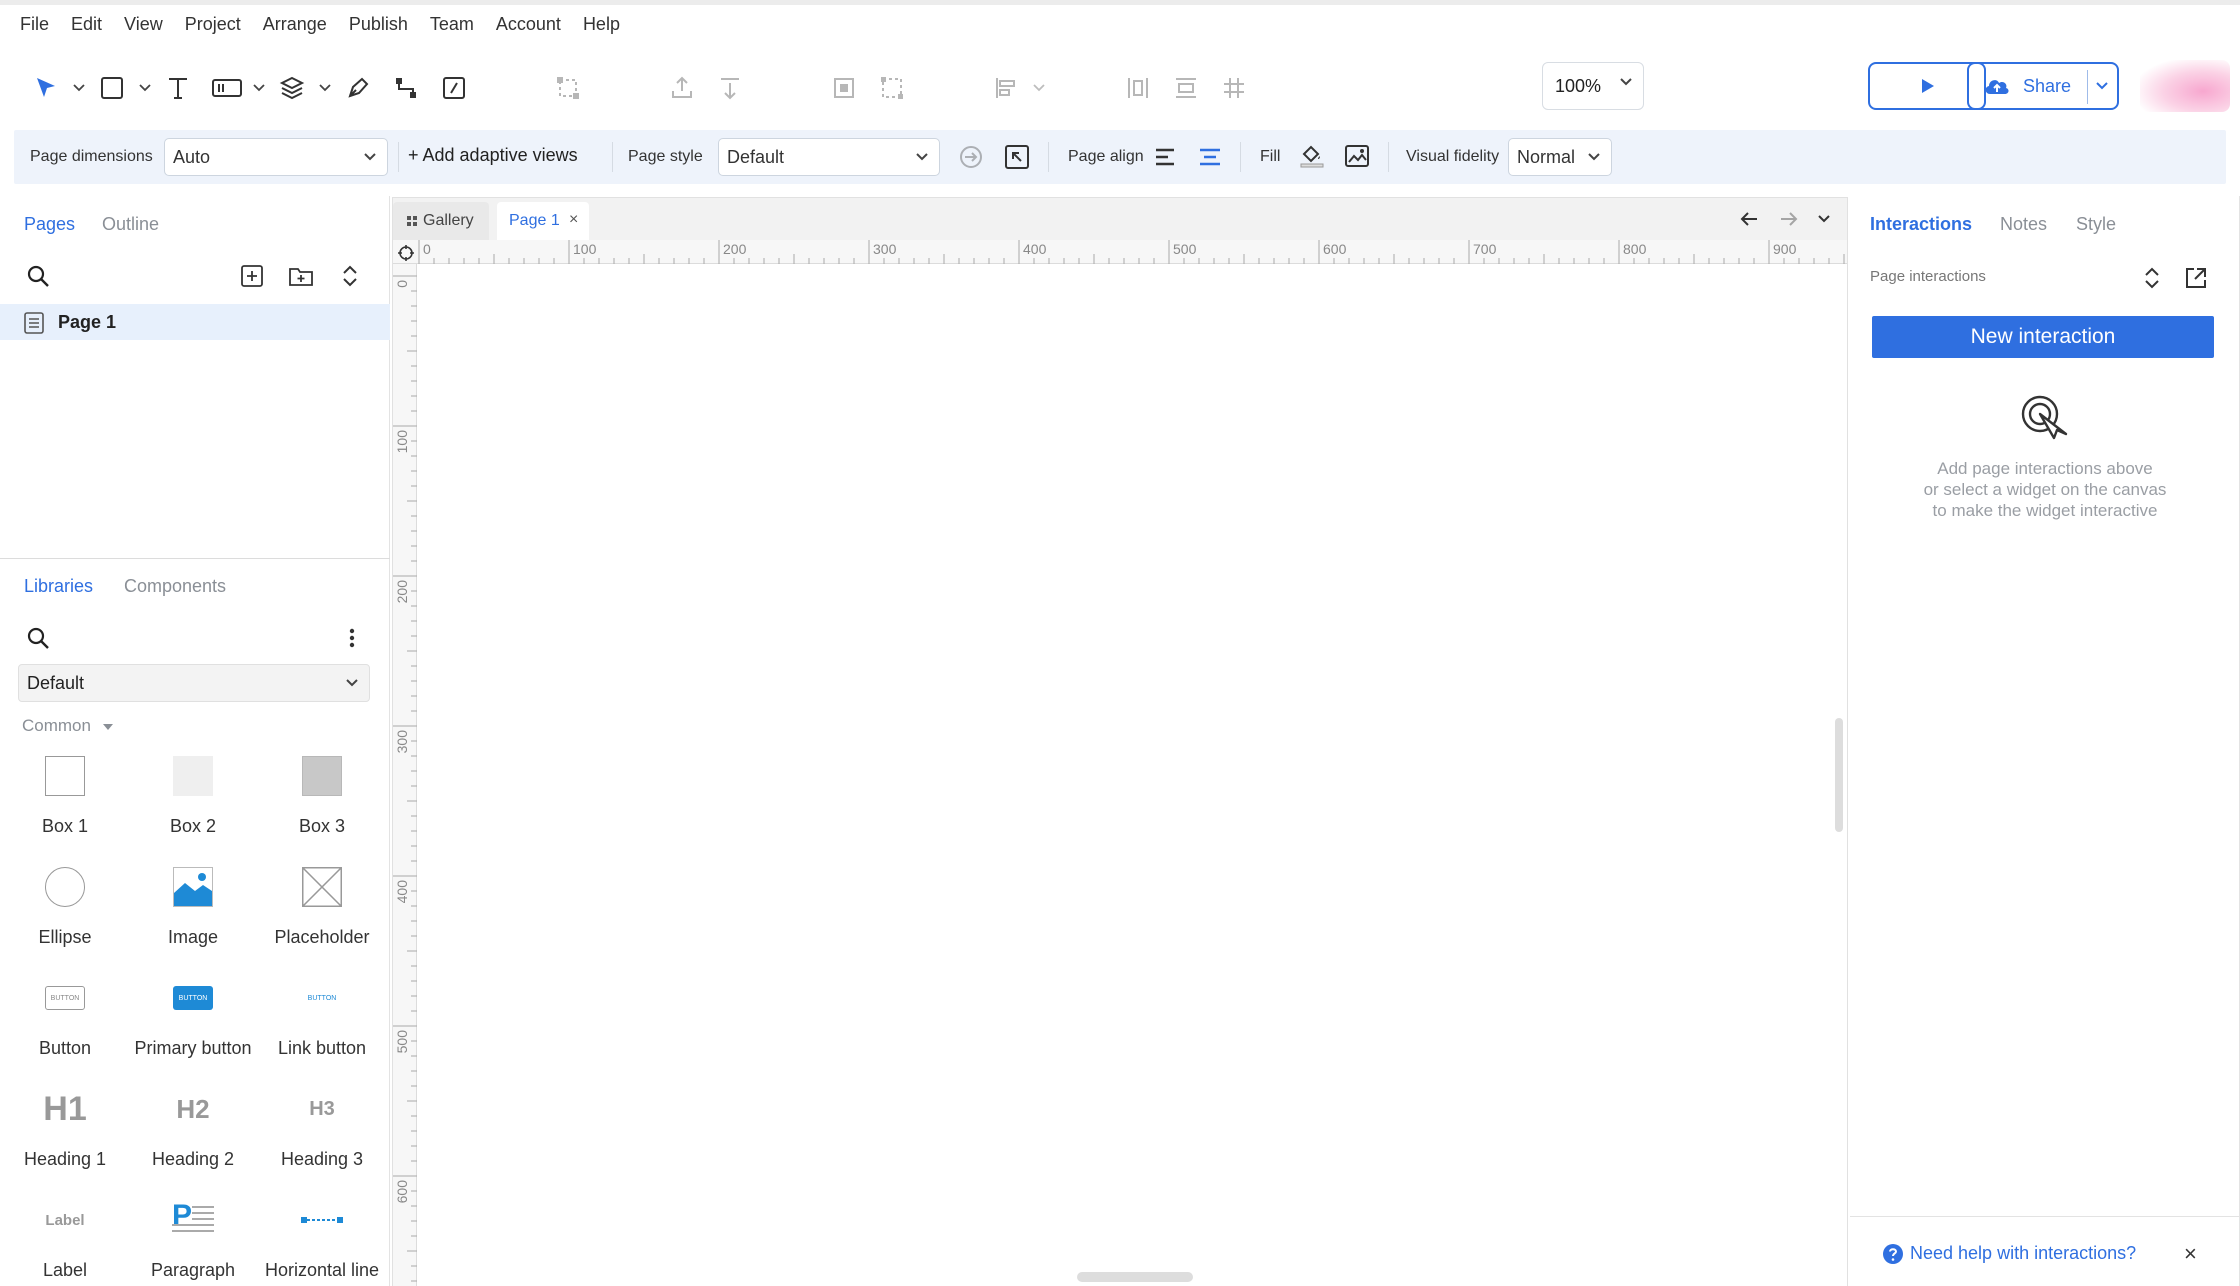 Image resolution: width=2240 pixels, height=1286 pixels. I want to click on ruler-origin-icon, so click(406, 253).